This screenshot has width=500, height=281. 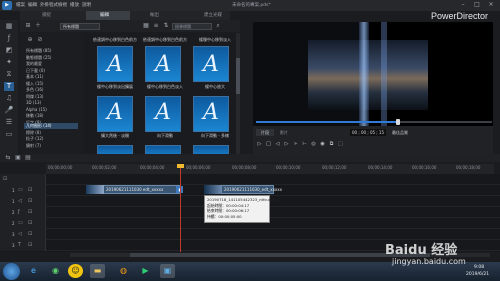 I want to click on next-frame-icon: ▷, so click(x=286, y=144).